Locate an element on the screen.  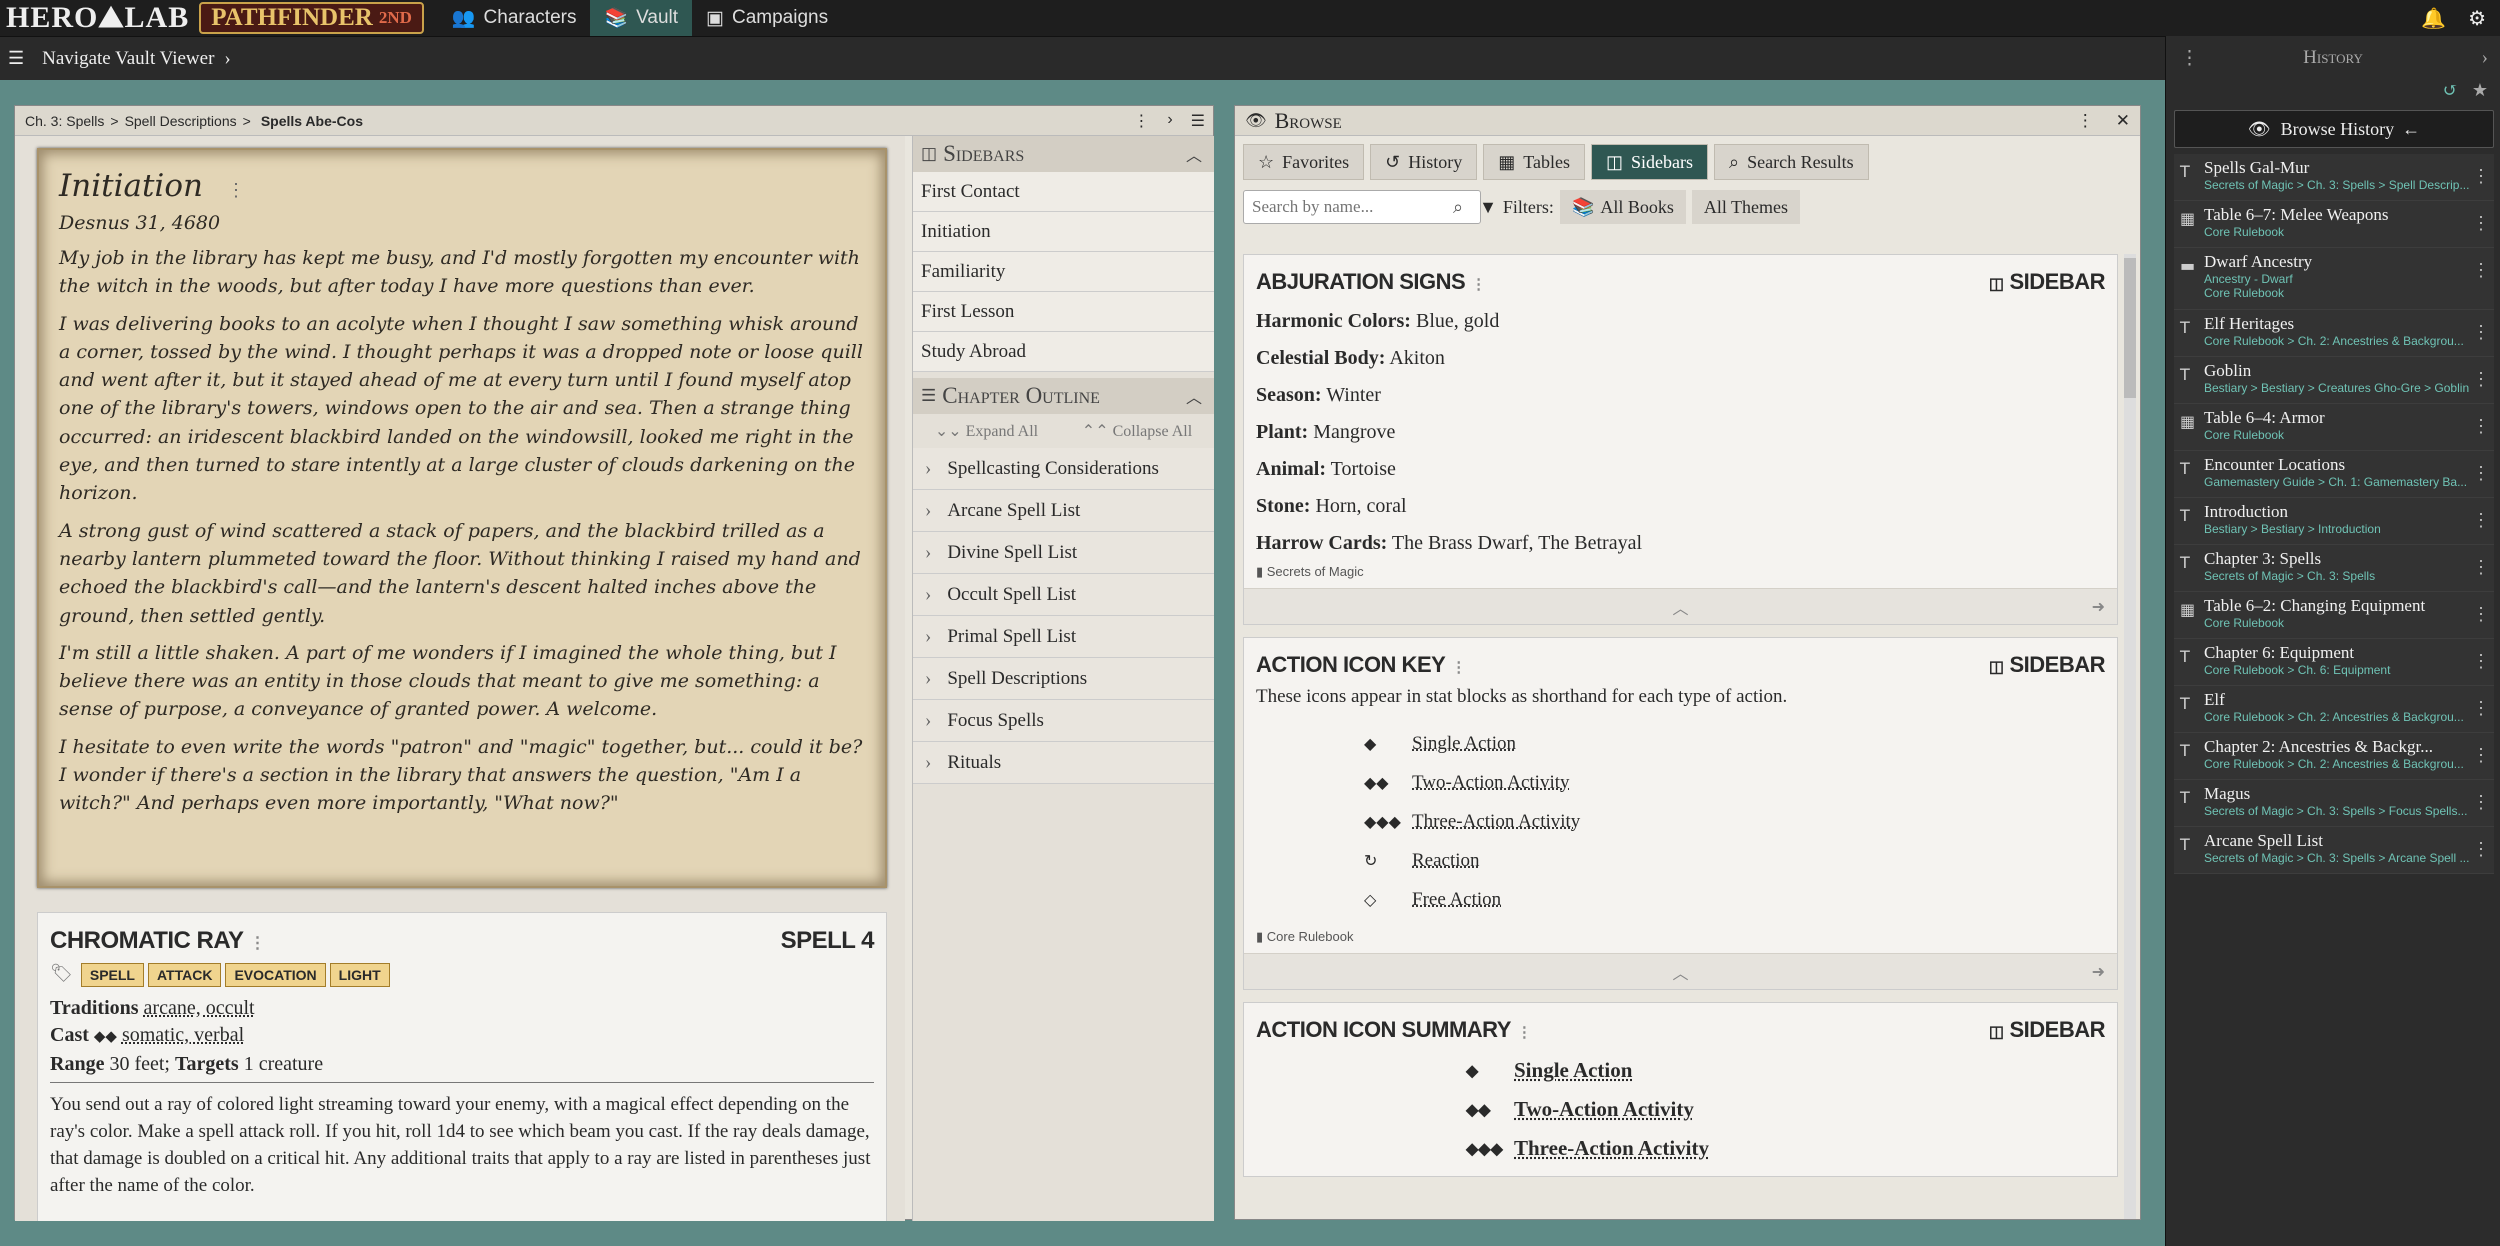
action-link: Reaction is located at coordinates (1446, 861).